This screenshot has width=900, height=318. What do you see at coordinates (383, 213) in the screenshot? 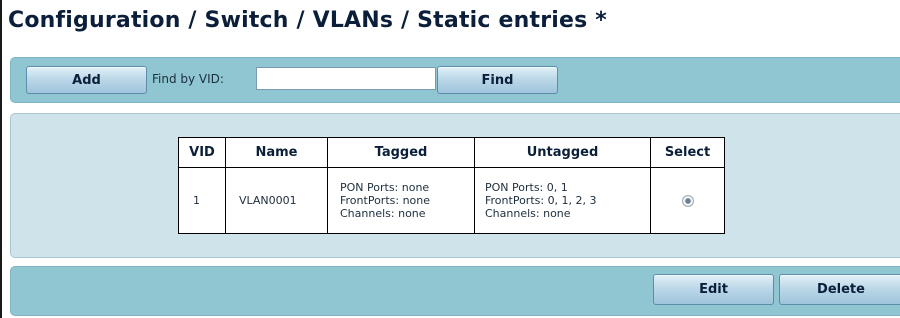
I see `tagged-channels: Channels: none` at bounding box center [383, 213].